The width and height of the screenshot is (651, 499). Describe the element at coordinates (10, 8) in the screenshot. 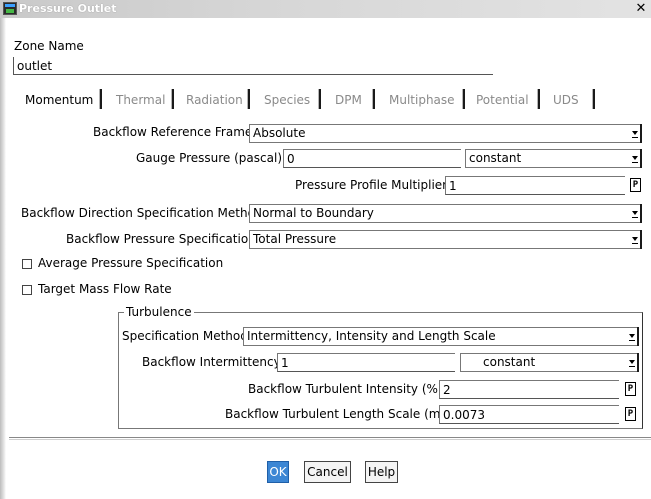

I see `app-icon` at that location.